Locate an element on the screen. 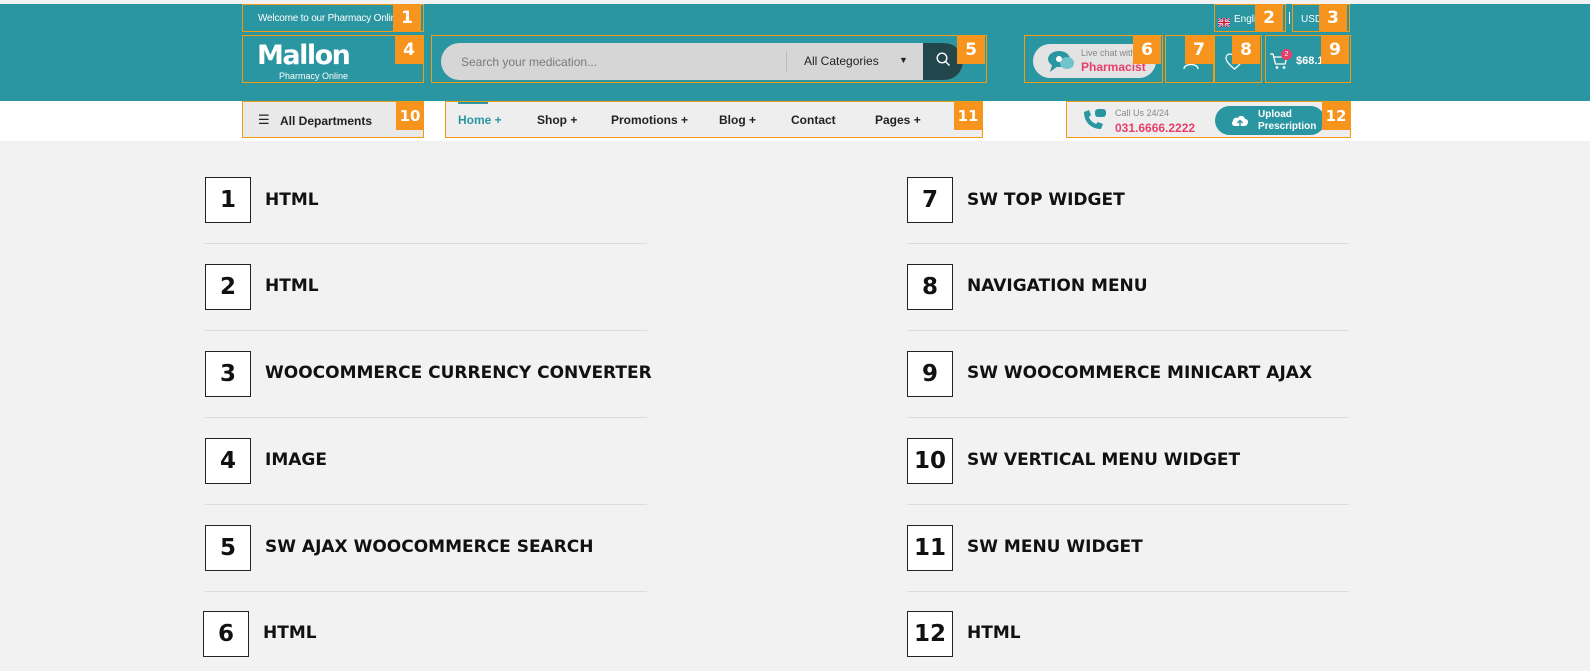 The width and height of the screenshot is (1590, 671). menu-item-shop: Shop + is located at coordinates (557, 120).